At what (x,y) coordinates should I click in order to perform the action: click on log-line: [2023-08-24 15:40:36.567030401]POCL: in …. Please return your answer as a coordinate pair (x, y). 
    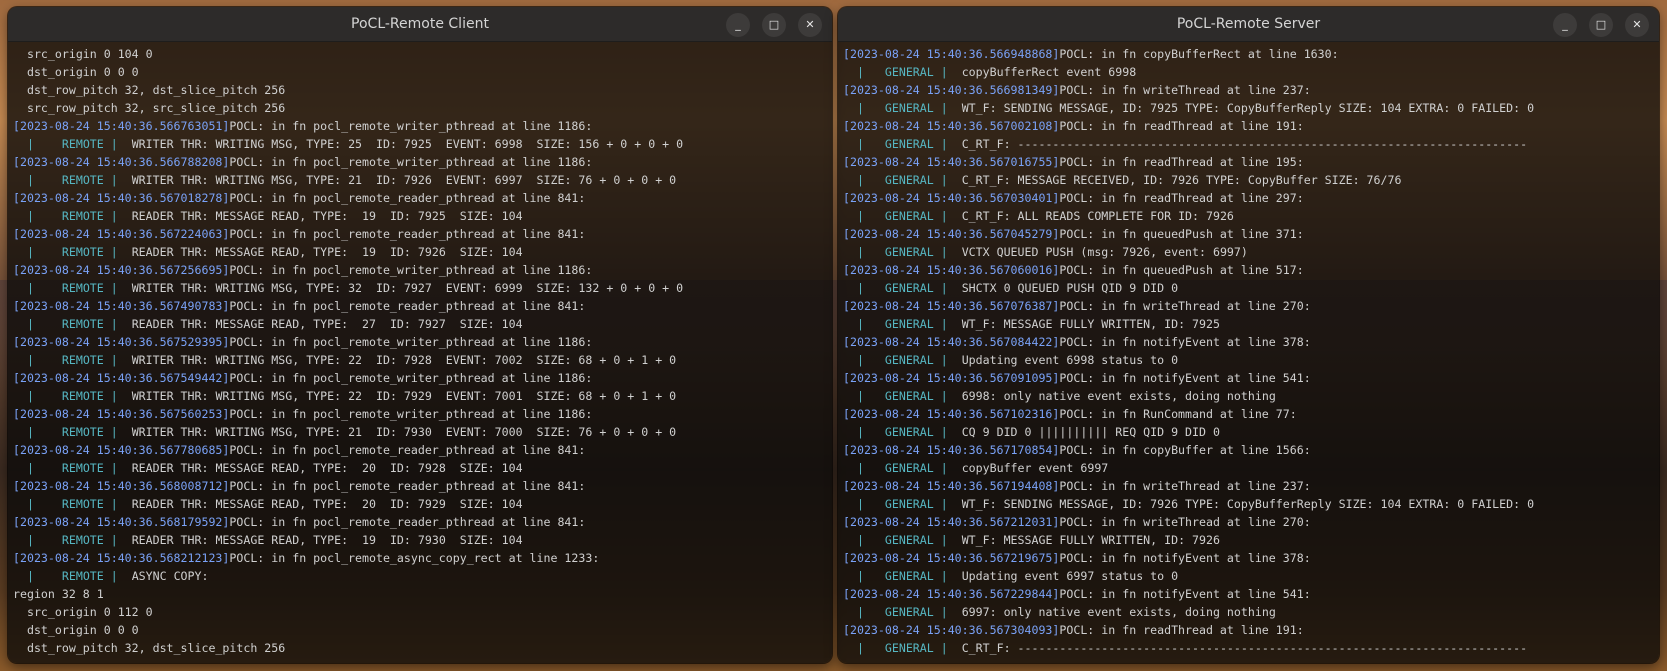
    Looking at the image, I should click on (1073, 198).